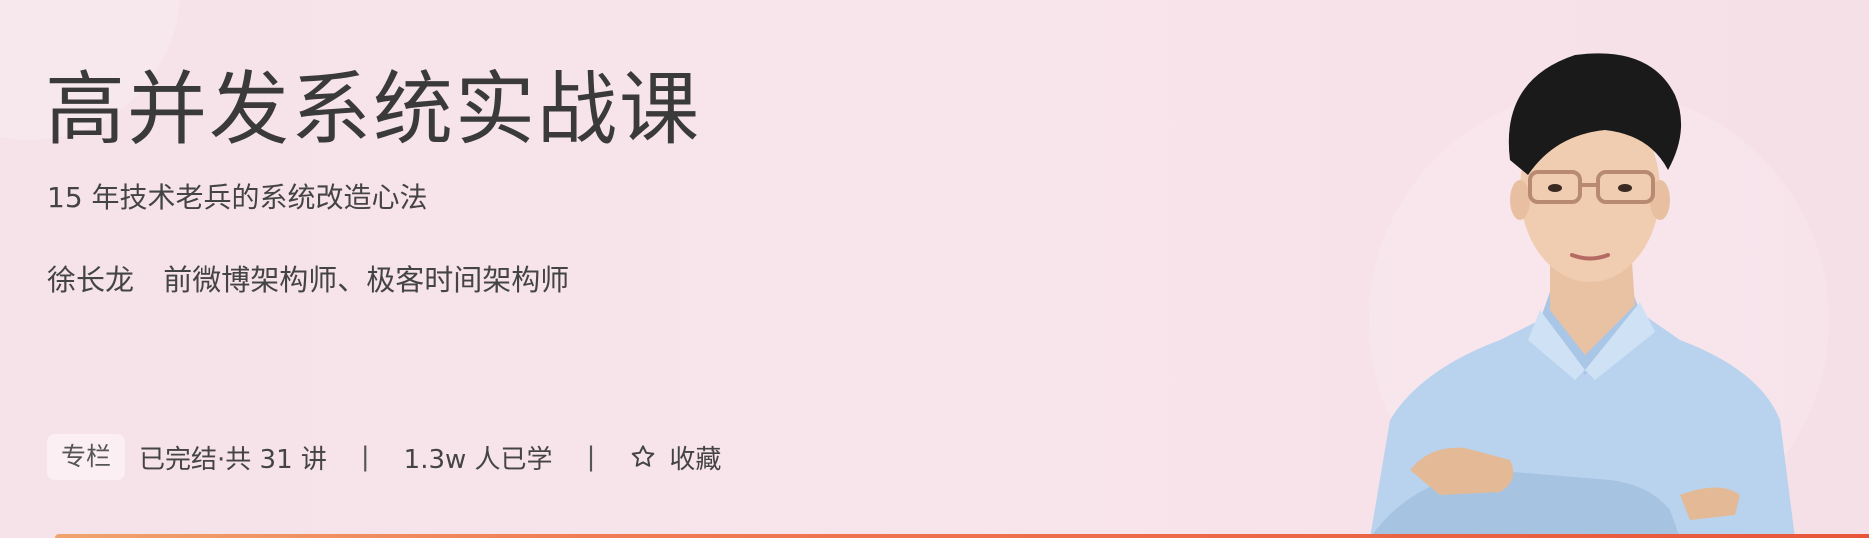 The image size is (1869, 538). What do you see at coordinates (962, 536) in the screenshot?
I see `progress-accent-bar` at bounding box center [962, 536].